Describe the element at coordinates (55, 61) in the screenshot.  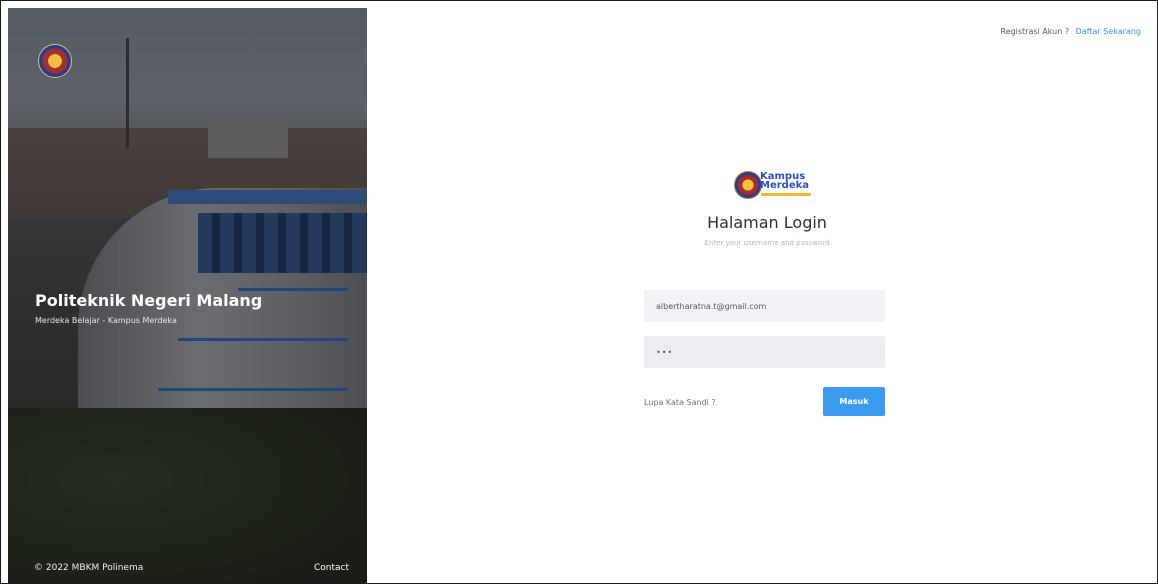
I see `polinema-logo-icon` at that location.